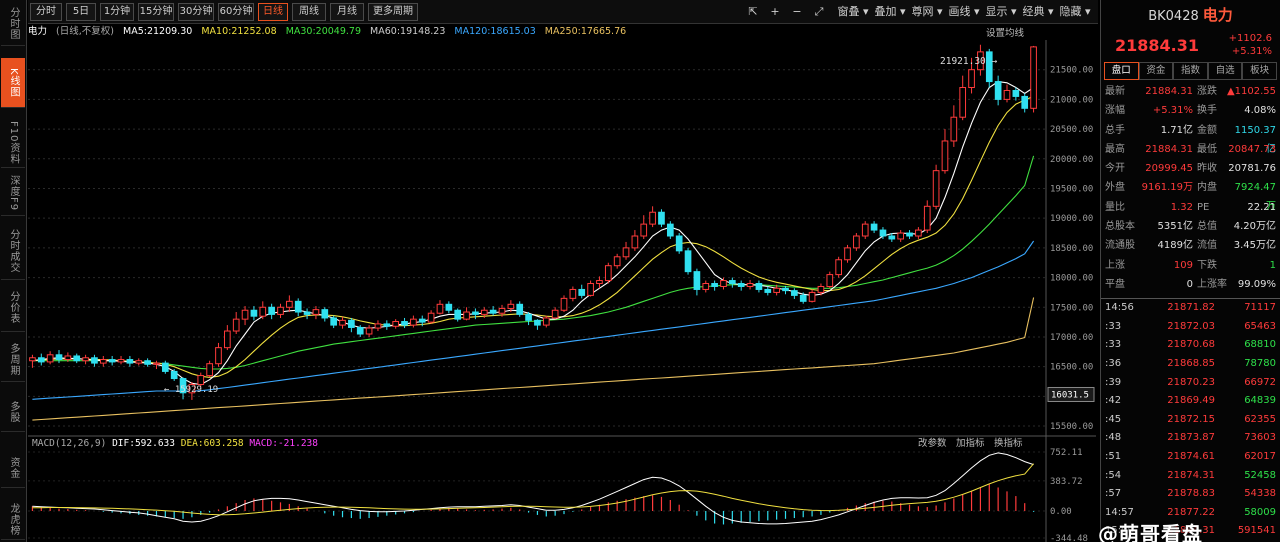 The width and height of the screenshot is (1280, 542). I want to click on quote-row: 最高 21884.31 最低 20847.73, so click(1190, 149).